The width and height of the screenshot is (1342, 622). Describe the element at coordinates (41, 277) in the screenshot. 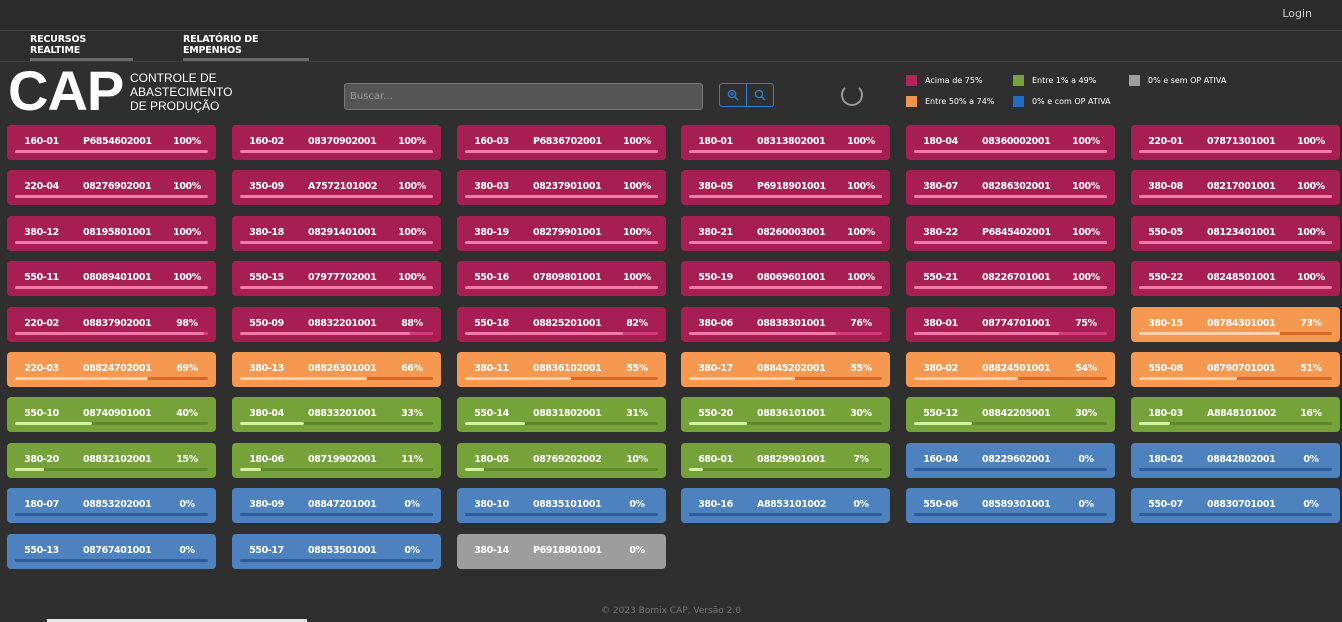

I see `resource-code: 550-11` at that location.